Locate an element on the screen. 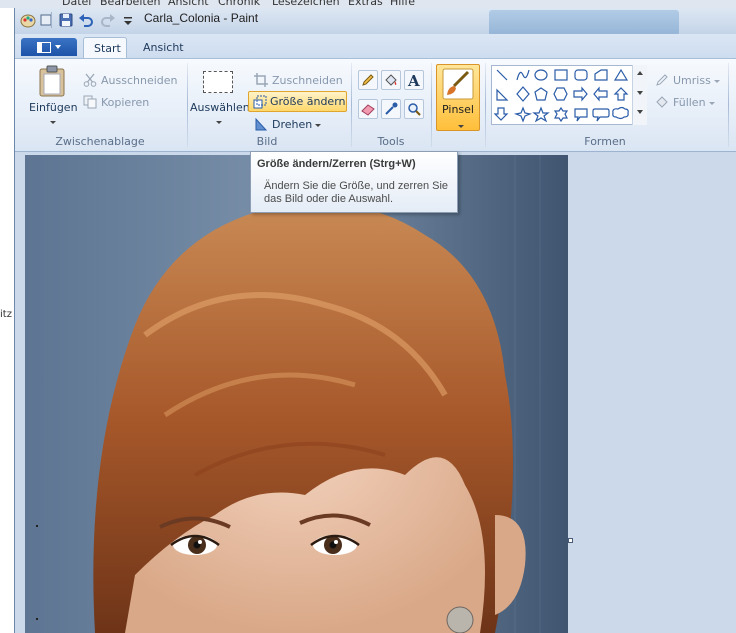 The width and height of the screenshot is (736, 633). rounded-callout-shape-icon is located at coordinates (601, 115).